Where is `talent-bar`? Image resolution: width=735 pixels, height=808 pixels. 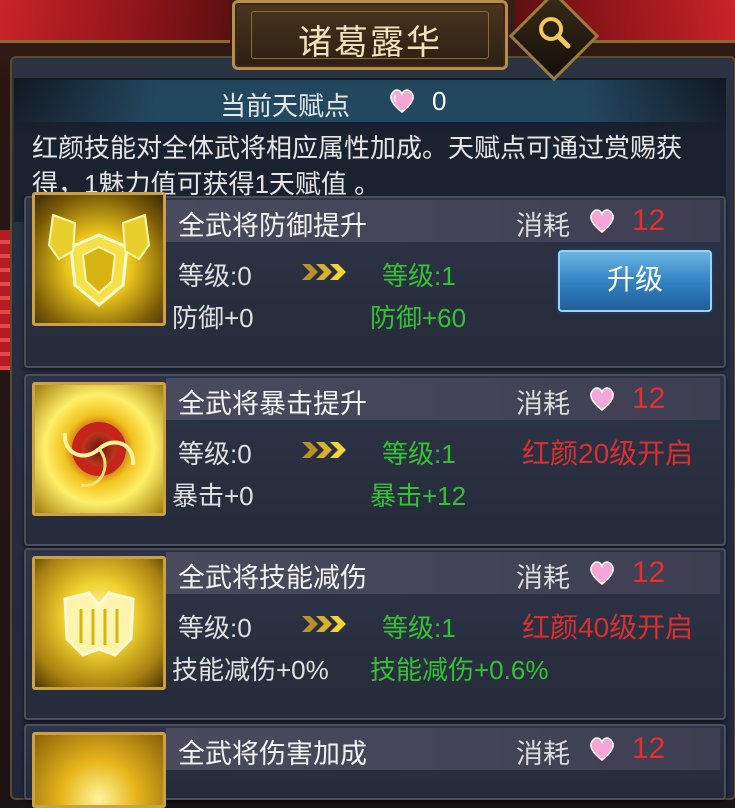
talent-bar is located at coordinates (370, 101).